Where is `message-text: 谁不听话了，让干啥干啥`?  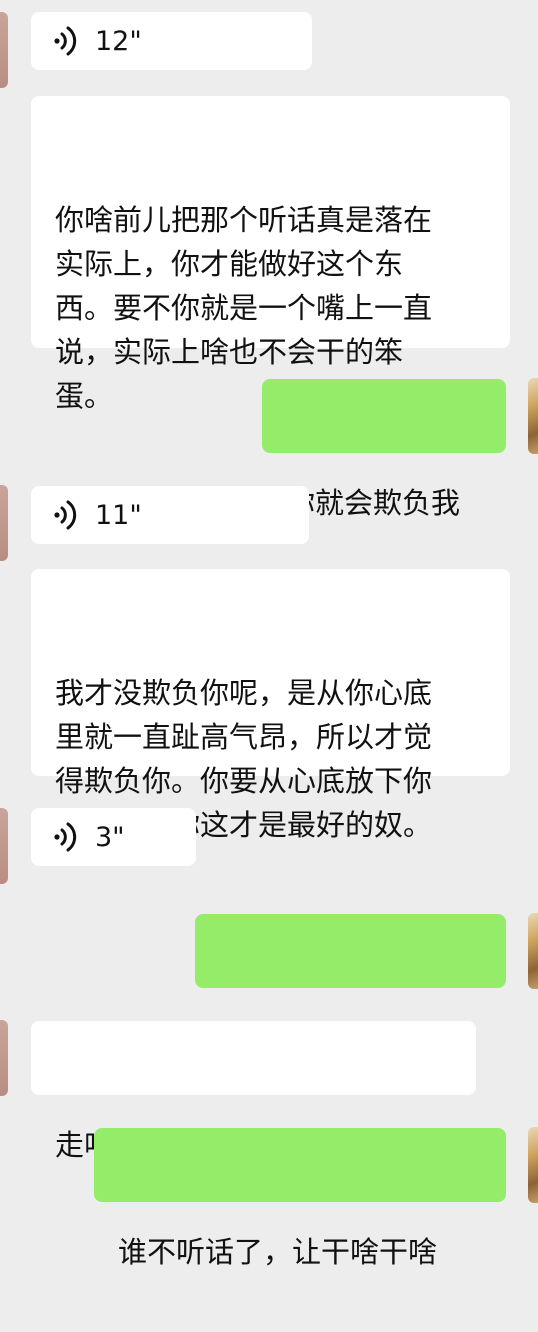 message-text: 谁不听话了，让干啥干啥 is located at coordinates (278, 1252).